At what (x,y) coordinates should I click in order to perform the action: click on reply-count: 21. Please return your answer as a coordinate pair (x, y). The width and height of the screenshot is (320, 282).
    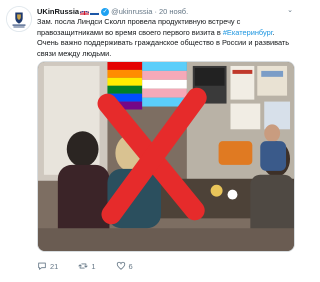
    Looking at the image, I should click on (54, 266).